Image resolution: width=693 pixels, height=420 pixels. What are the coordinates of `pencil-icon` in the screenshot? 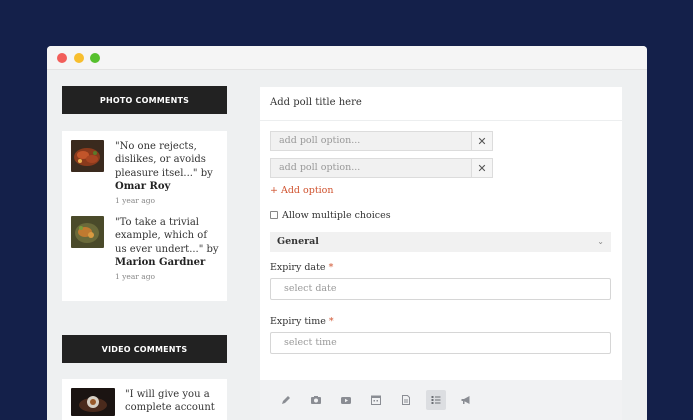 It's located at (286, 400).